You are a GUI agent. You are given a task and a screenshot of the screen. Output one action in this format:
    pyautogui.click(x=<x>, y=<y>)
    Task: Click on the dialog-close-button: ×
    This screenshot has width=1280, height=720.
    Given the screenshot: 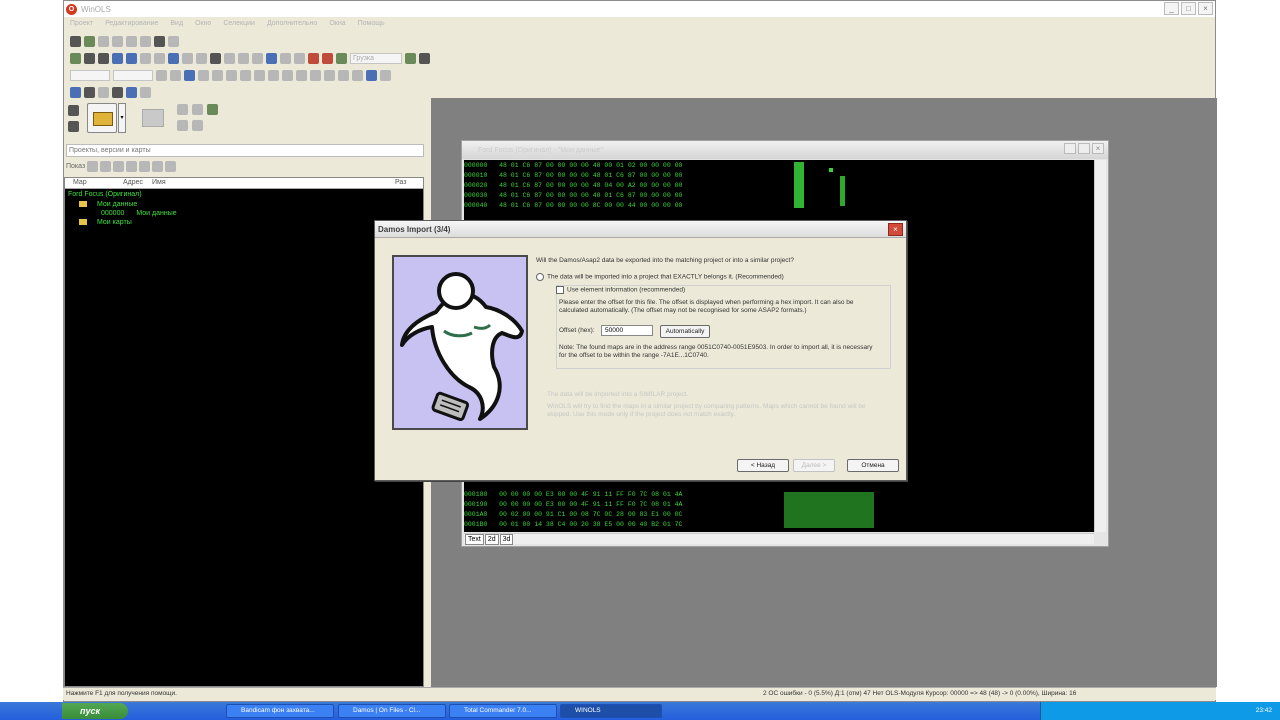 What is the action you would take?
    pyautogui.click(x=895, y=229)
    